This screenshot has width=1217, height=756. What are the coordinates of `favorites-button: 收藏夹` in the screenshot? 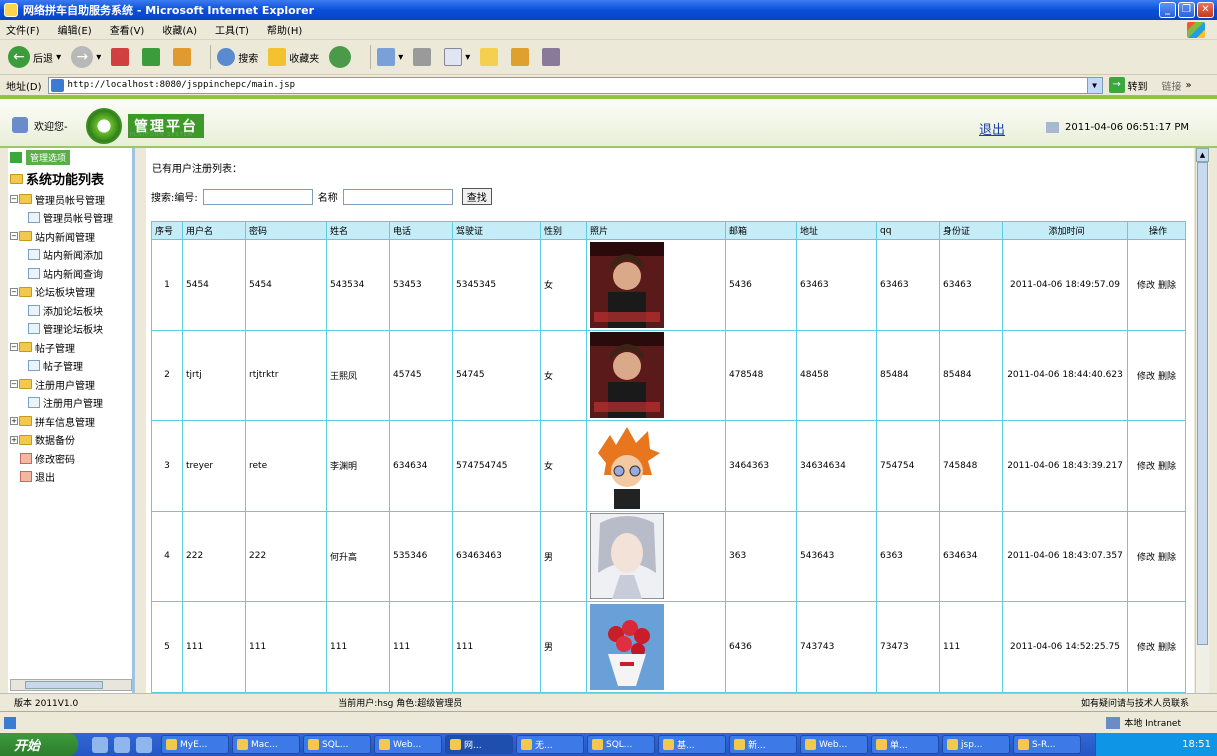 It's located at (293, 57).